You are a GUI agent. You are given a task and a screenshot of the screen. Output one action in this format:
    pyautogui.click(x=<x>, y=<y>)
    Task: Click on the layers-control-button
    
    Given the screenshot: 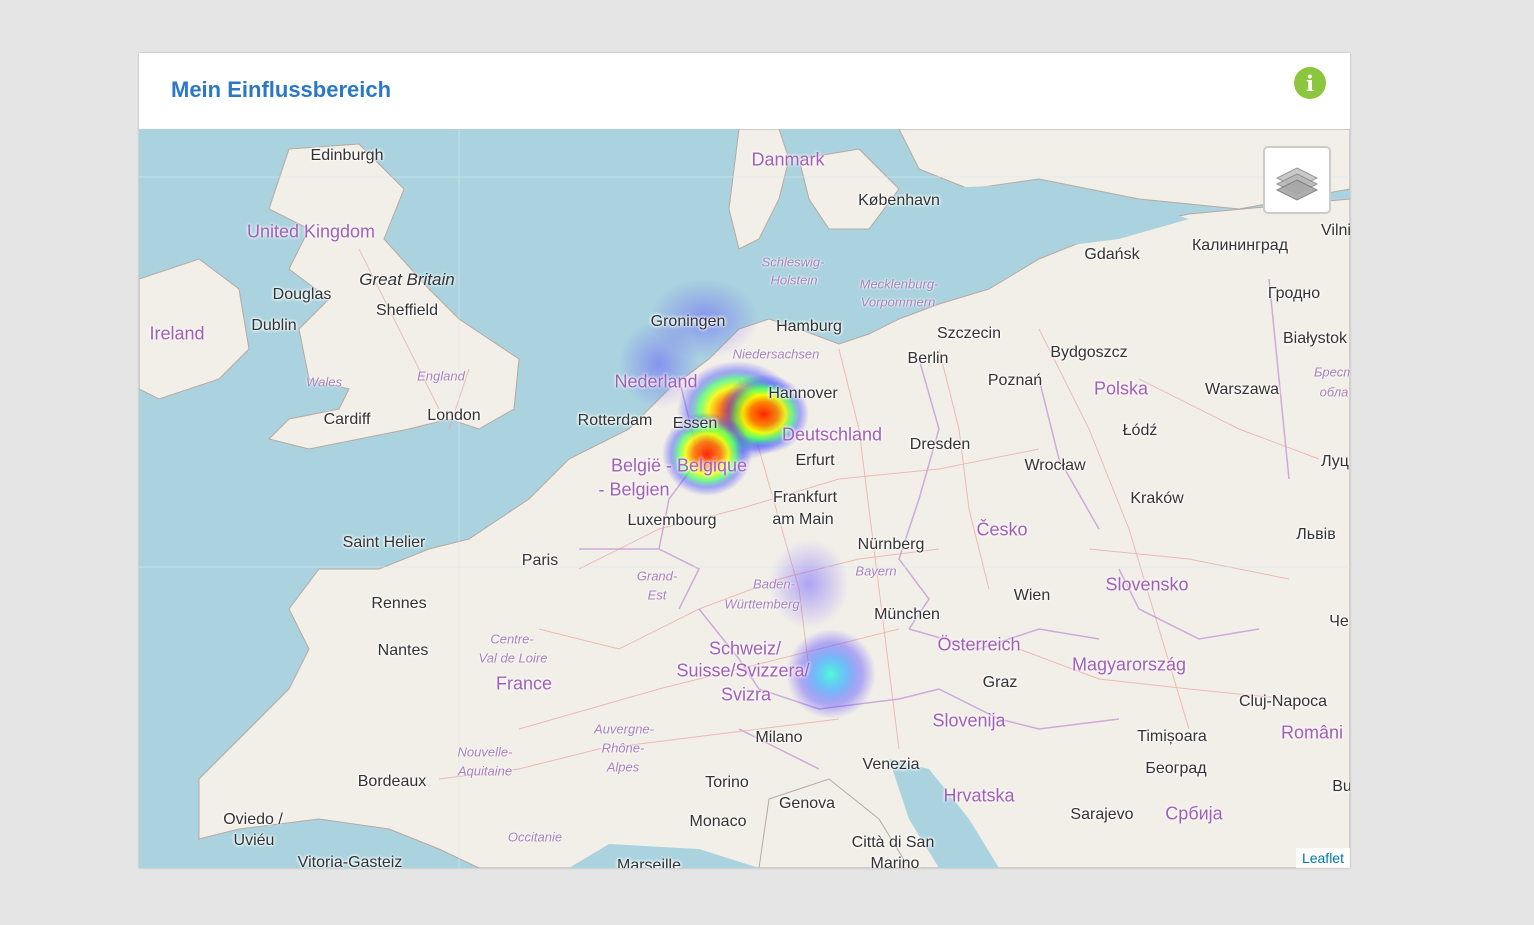 What is the action you would take?
    pyautogui.click(x=1297, y=180)
    